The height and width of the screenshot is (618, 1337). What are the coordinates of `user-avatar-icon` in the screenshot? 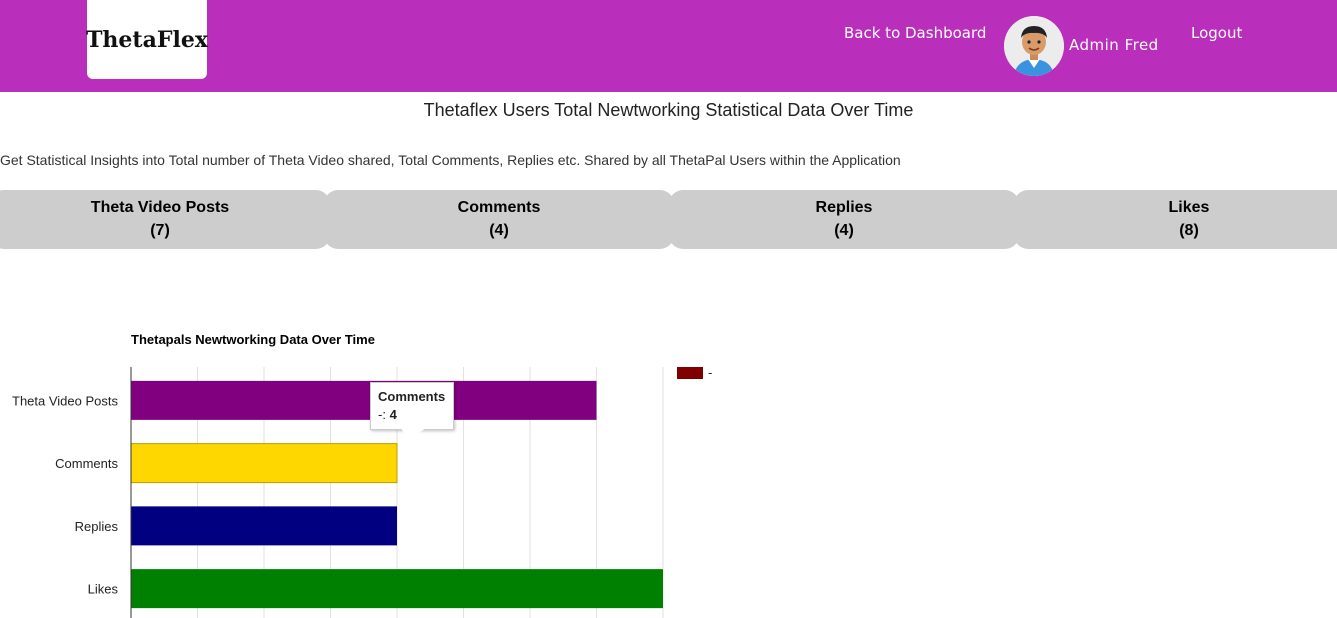 It's located at (1034, 46).